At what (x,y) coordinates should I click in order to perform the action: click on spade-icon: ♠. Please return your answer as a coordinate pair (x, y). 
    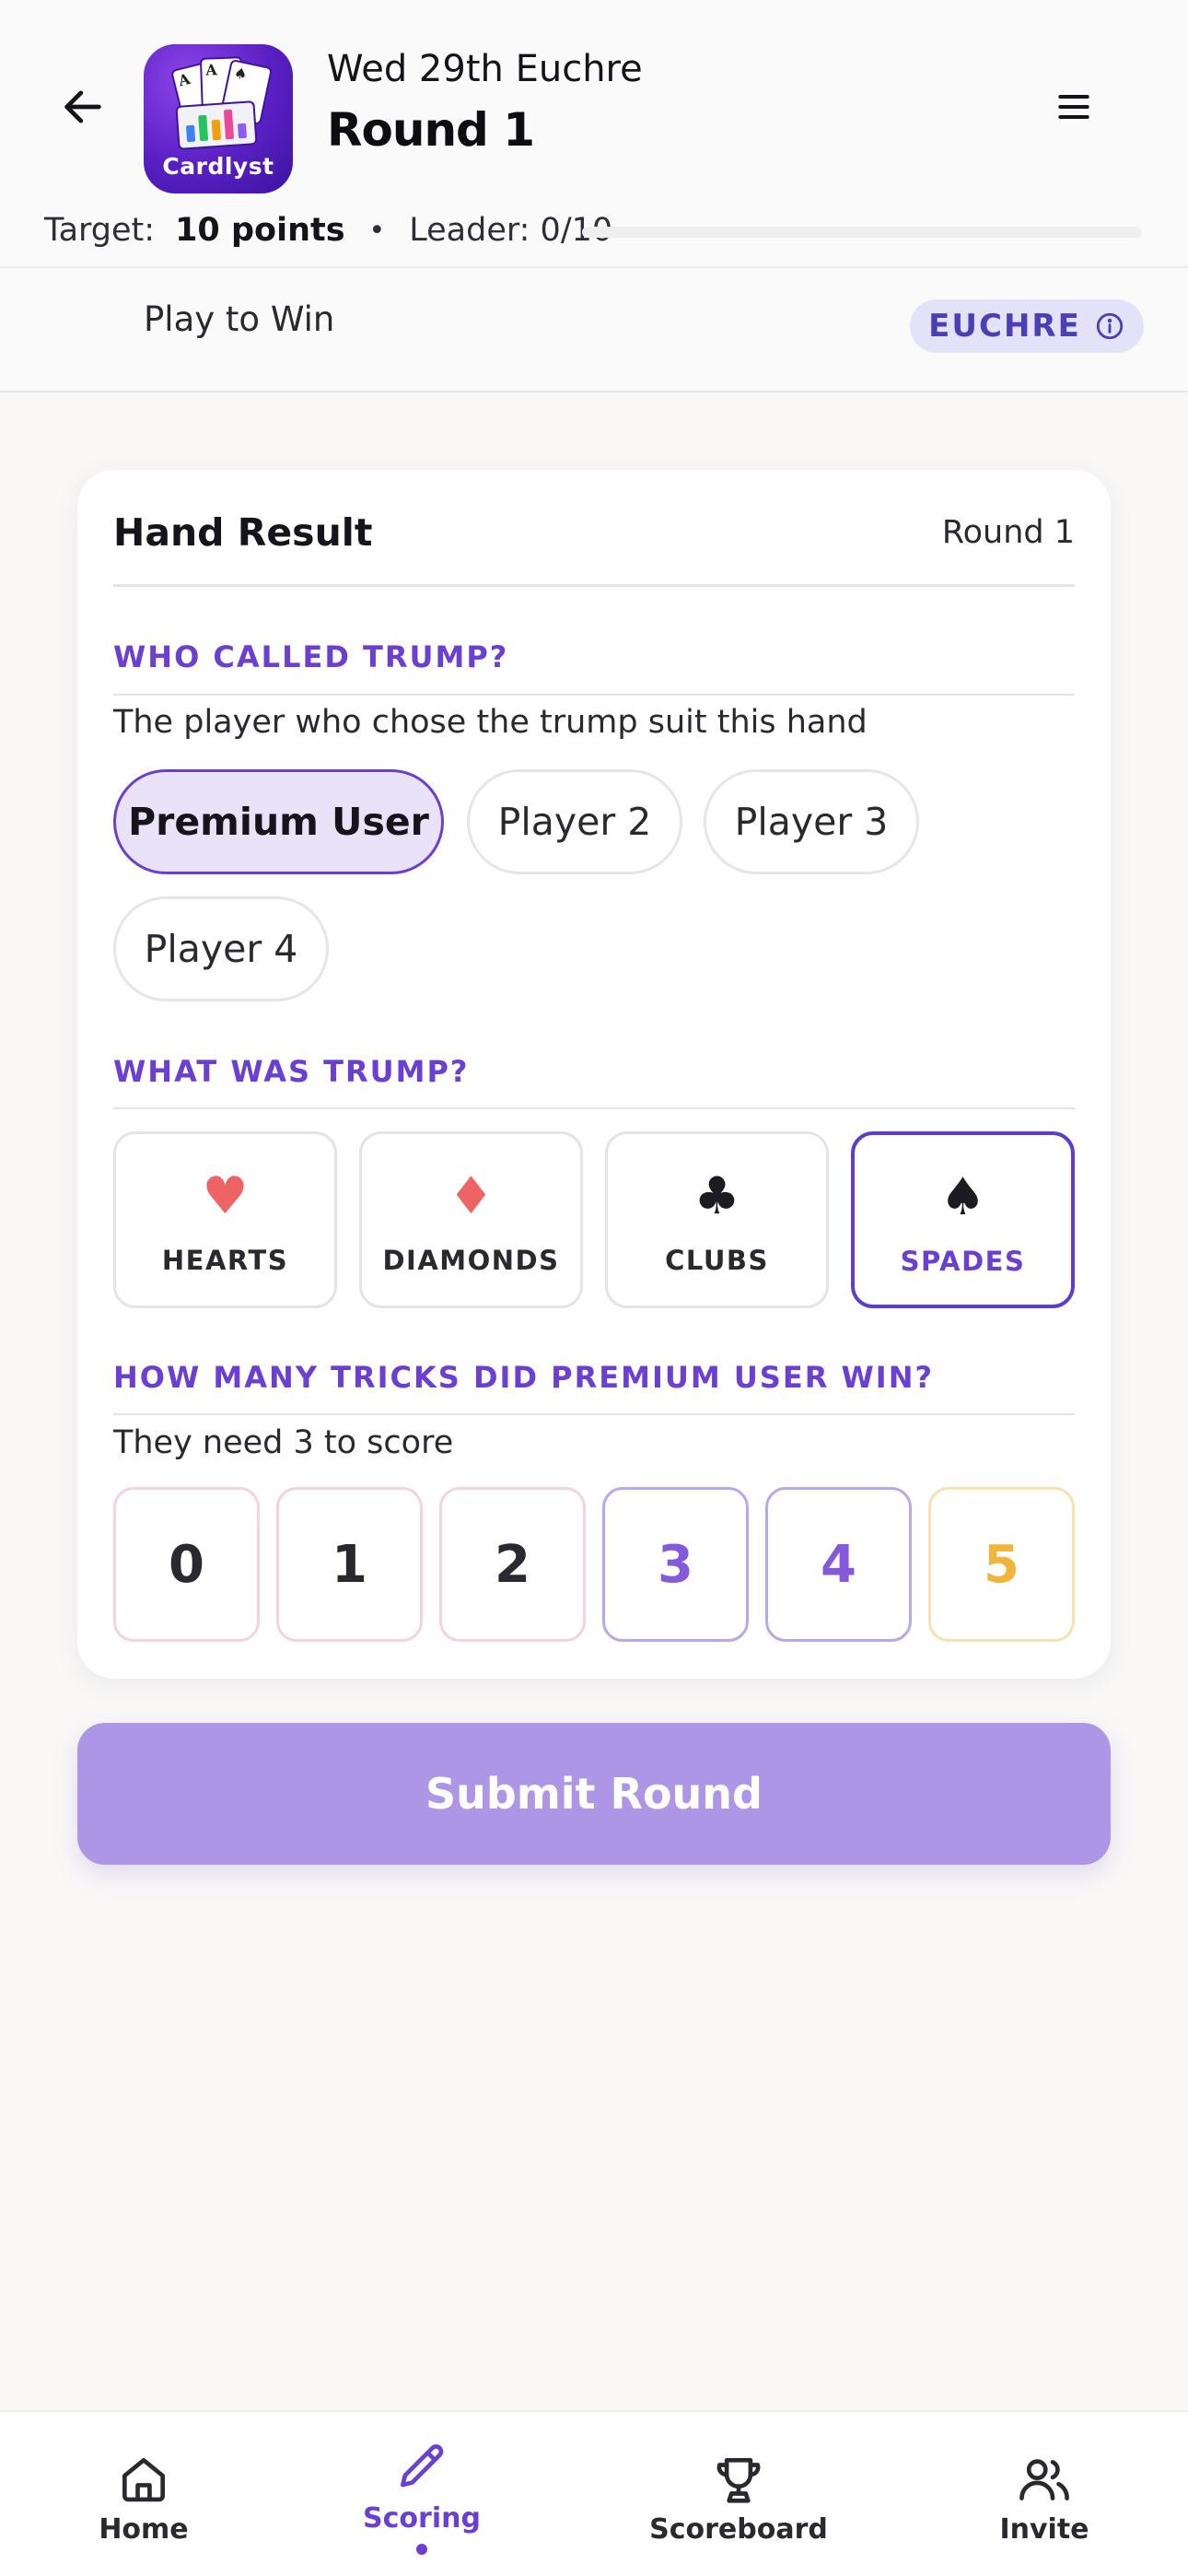
    Looking at the image, I should click on (962, 1197).